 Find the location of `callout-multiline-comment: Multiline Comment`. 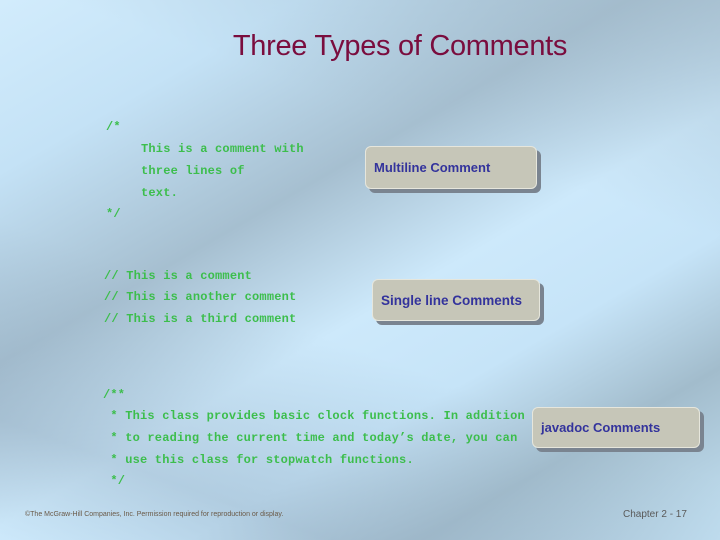

callout-multiline-comment: Multiline Comment is located at coordinates (451, 167).